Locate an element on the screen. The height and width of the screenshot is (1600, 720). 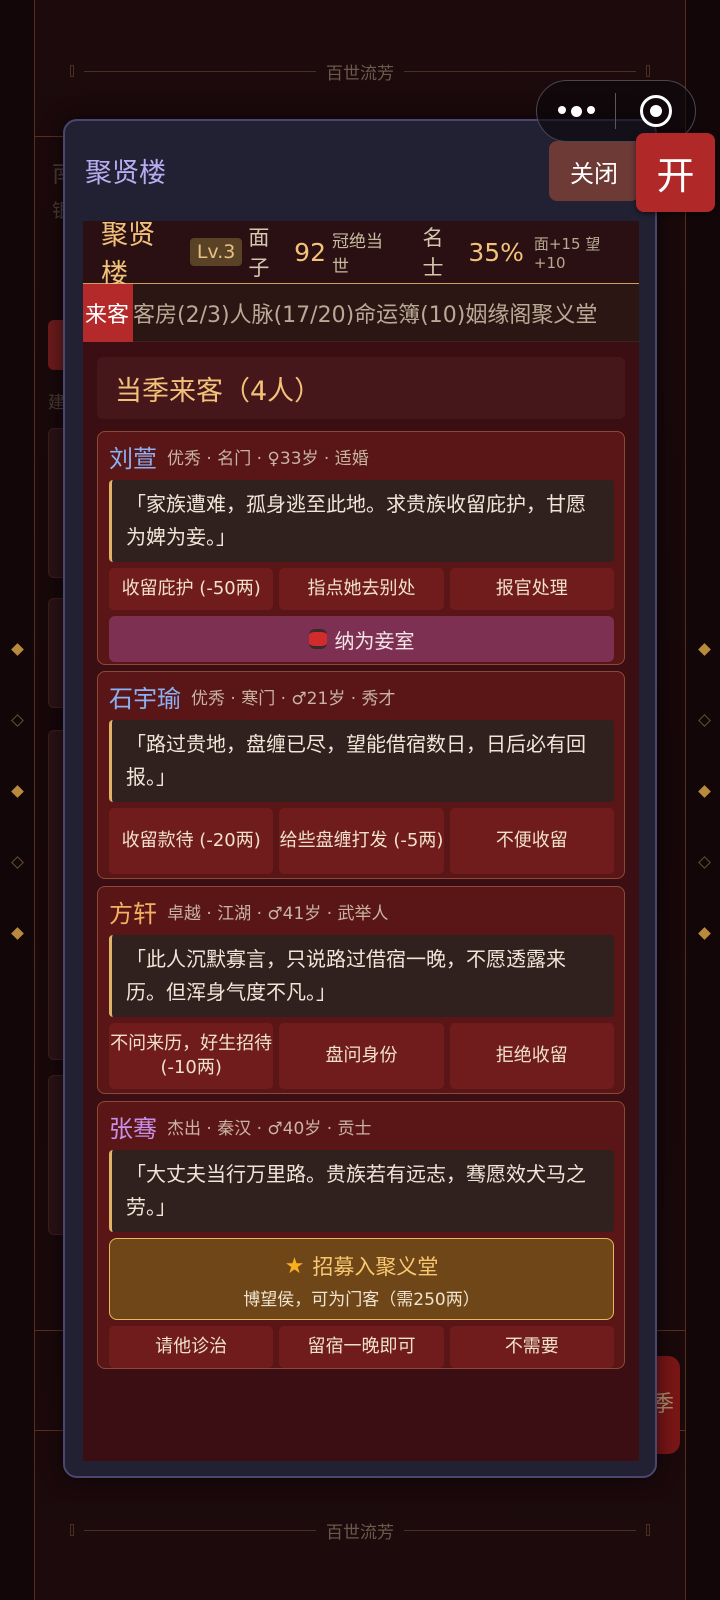
face-label: 面子 is located at coordinates (259, 253).